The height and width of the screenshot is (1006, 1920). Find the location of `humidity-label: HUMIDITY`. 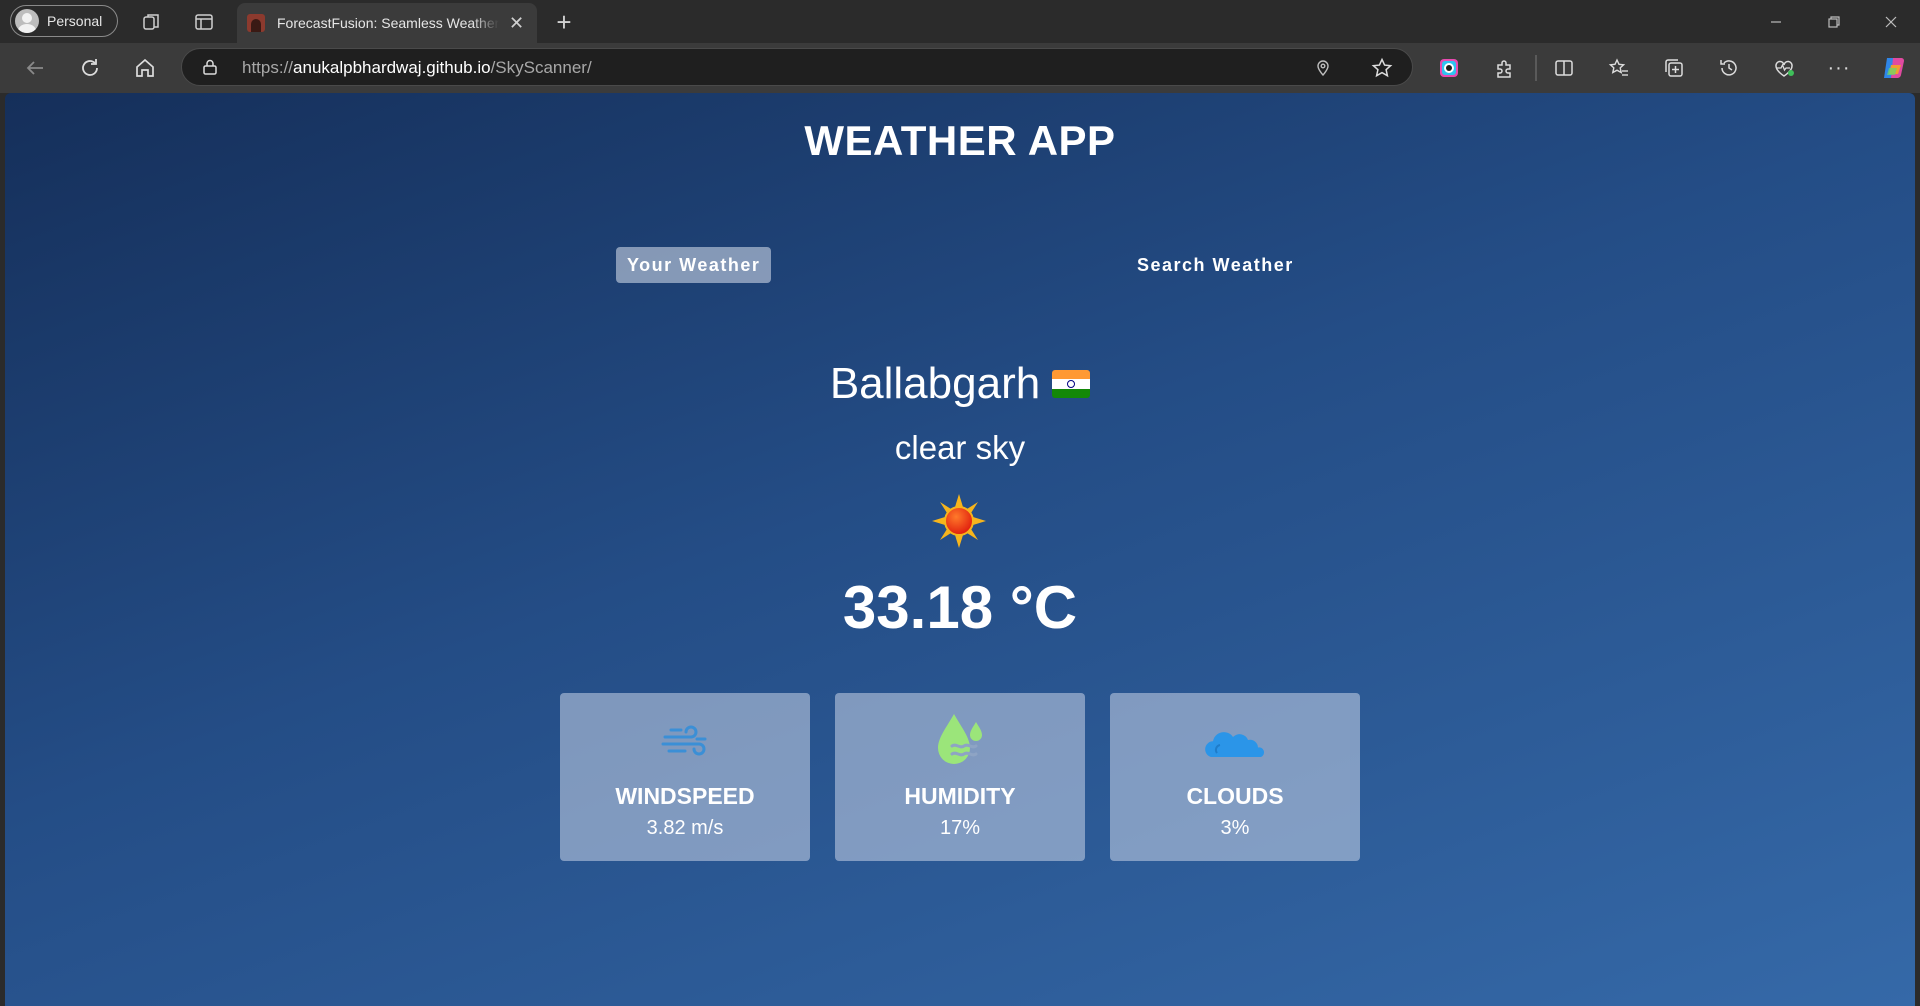

humidity-label: HUMIDITY is located at coordinates (960, 796).